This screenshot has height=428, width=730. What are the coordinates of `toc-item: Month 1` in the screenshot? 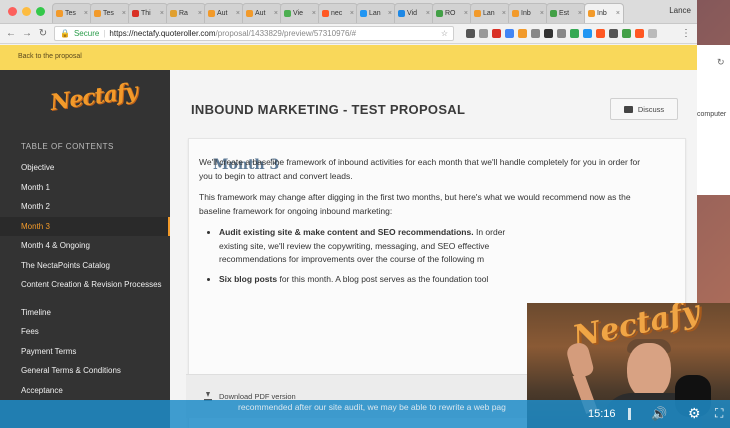 It's located at (85, 188).